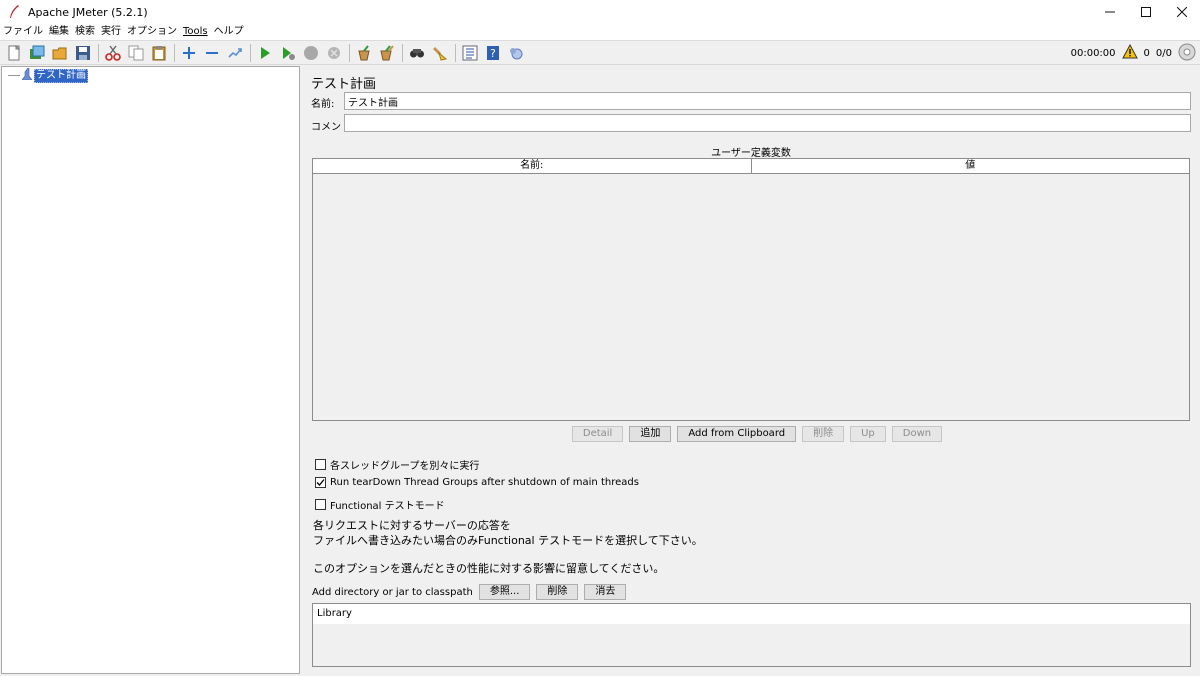 This screenshot has height=676, width=1200. I want to click on minimize-icon, so click(1110, 12).